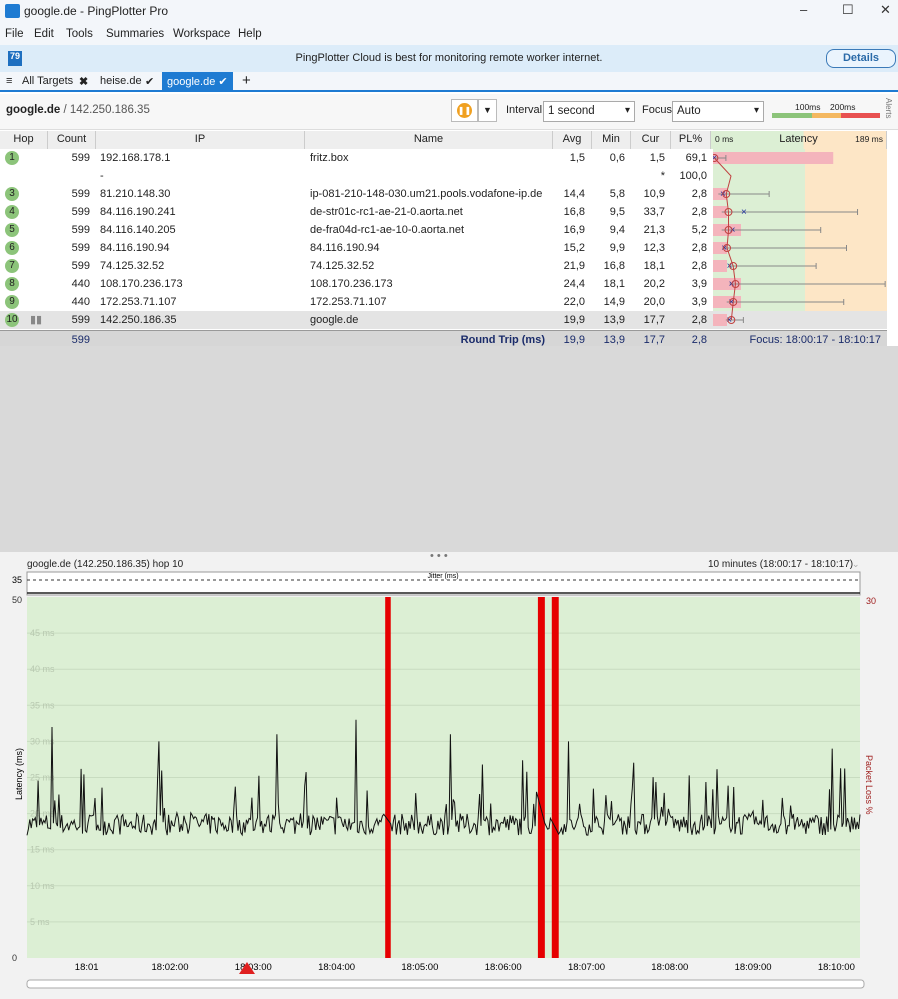 The image size is (898, 999). Describe the element at coordinates (617, 158) in the screenshot. I see `hop-min: 0,6` at that location.